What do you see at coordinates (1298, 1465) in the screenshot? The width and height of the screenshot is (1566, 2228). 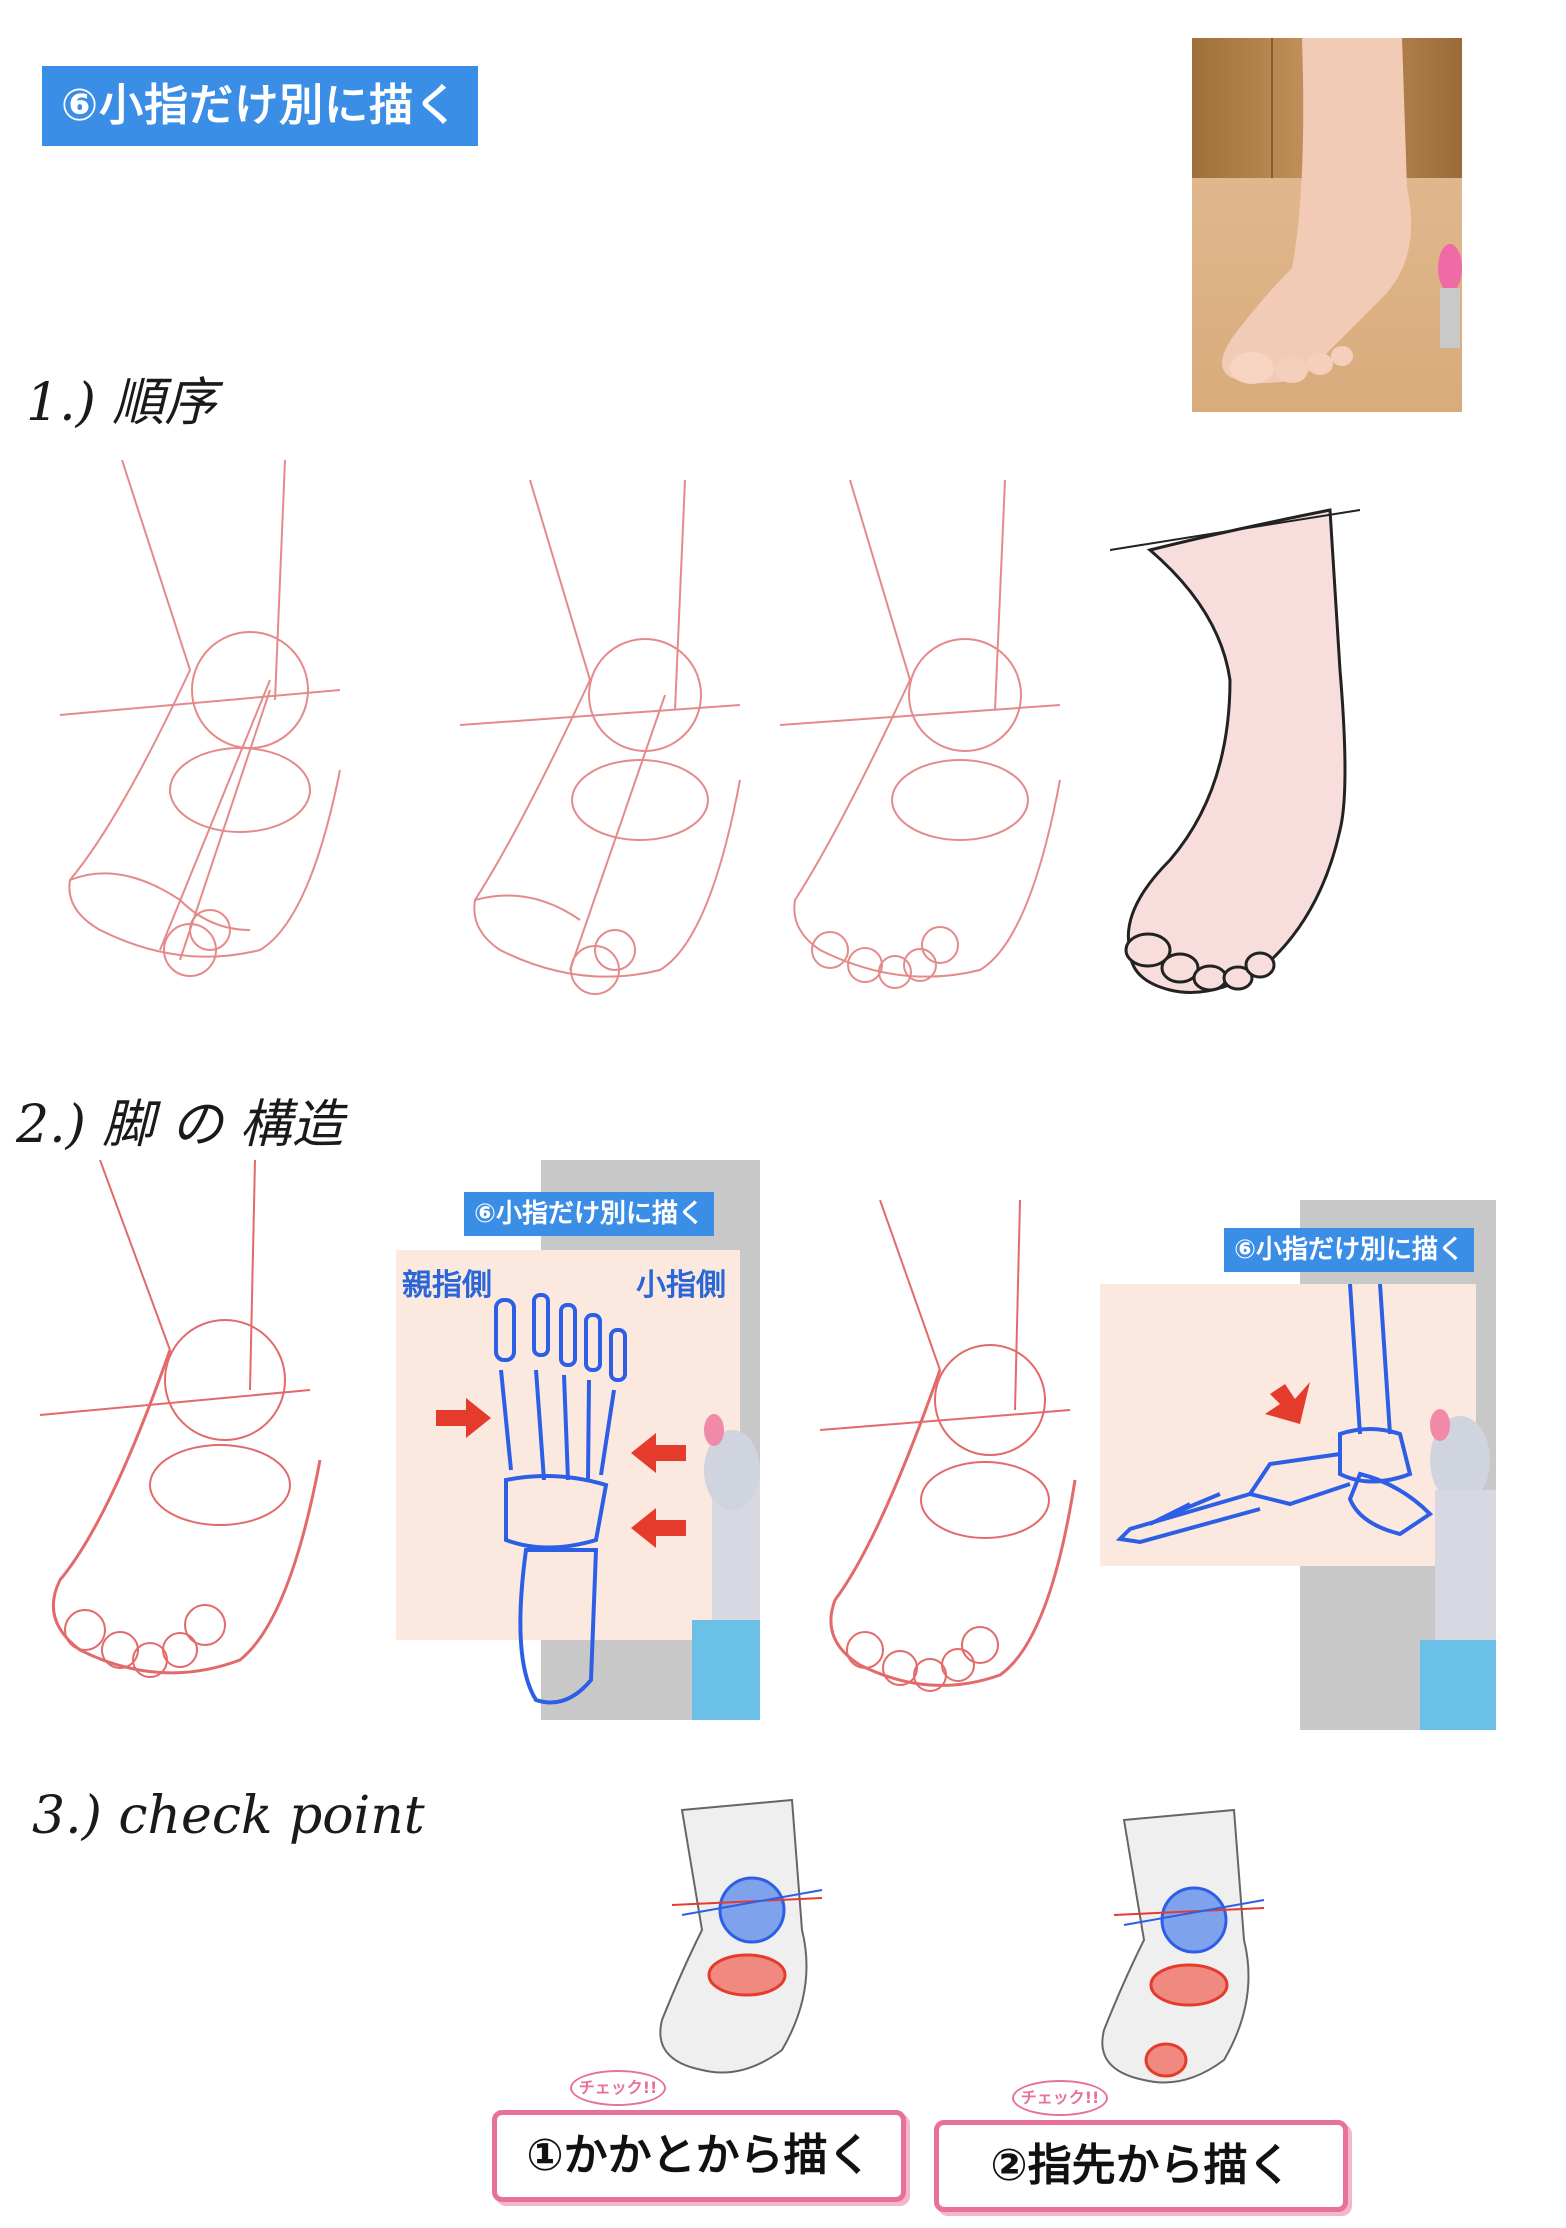 I see `bone-diagram-side: ⑥小指だけ別に描く` at bounding box center [1298, 1465].